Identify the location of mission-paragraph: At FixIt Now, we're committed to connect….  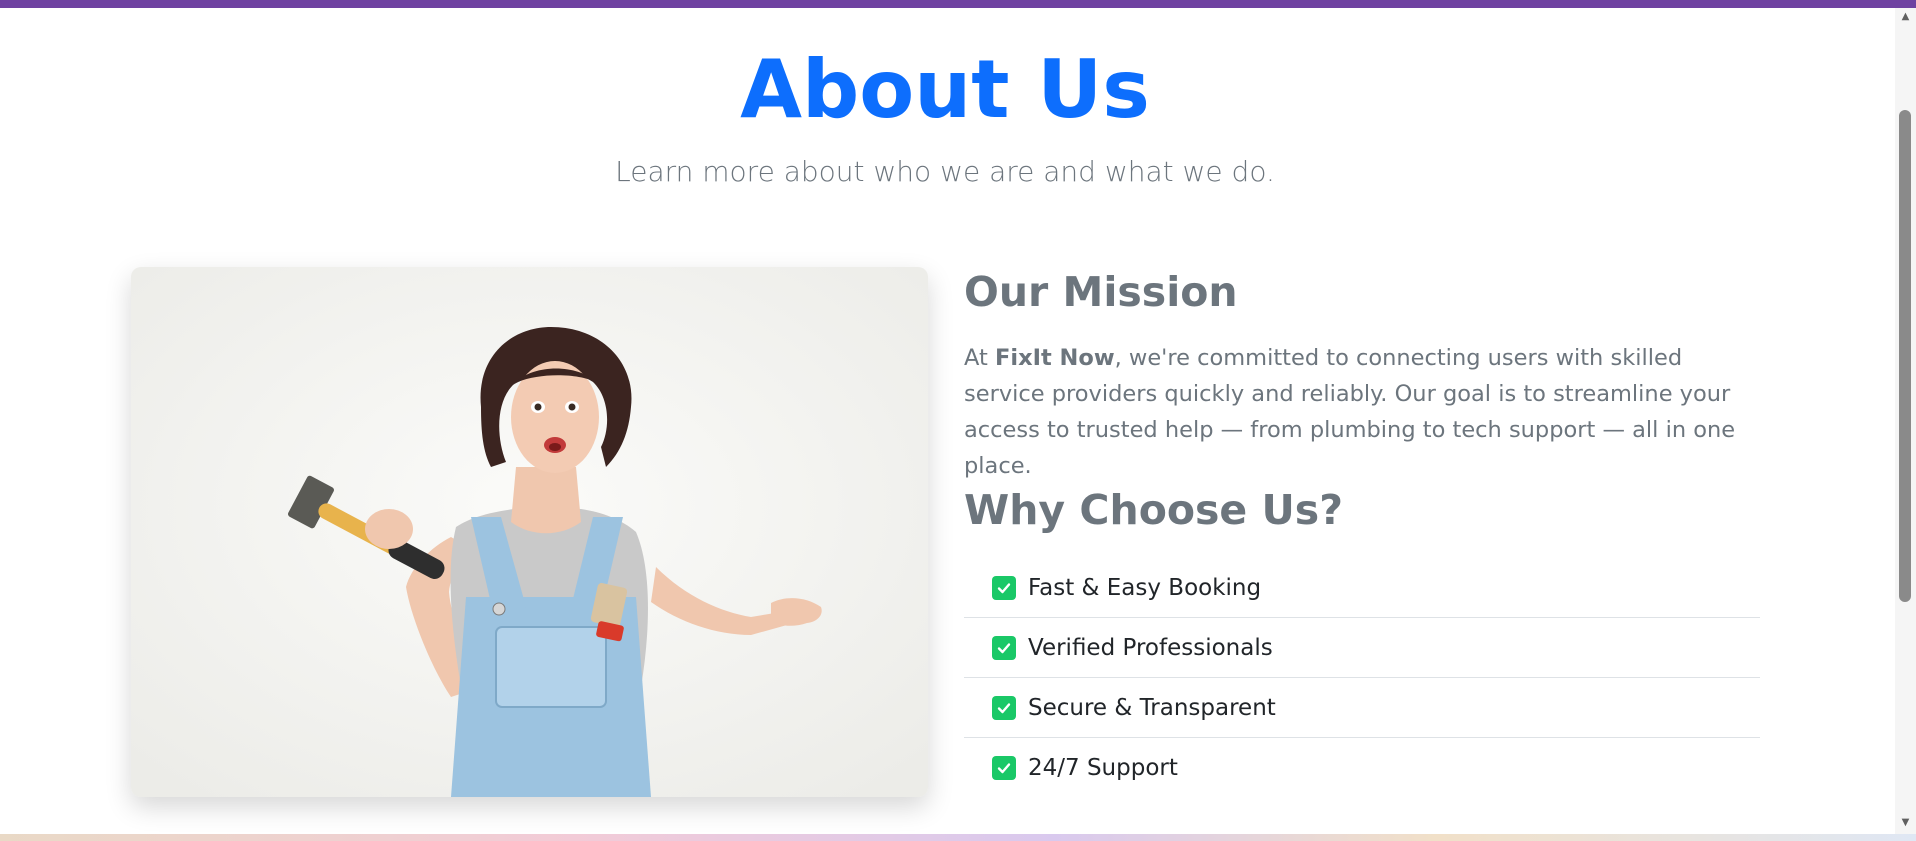
(1364, 412).